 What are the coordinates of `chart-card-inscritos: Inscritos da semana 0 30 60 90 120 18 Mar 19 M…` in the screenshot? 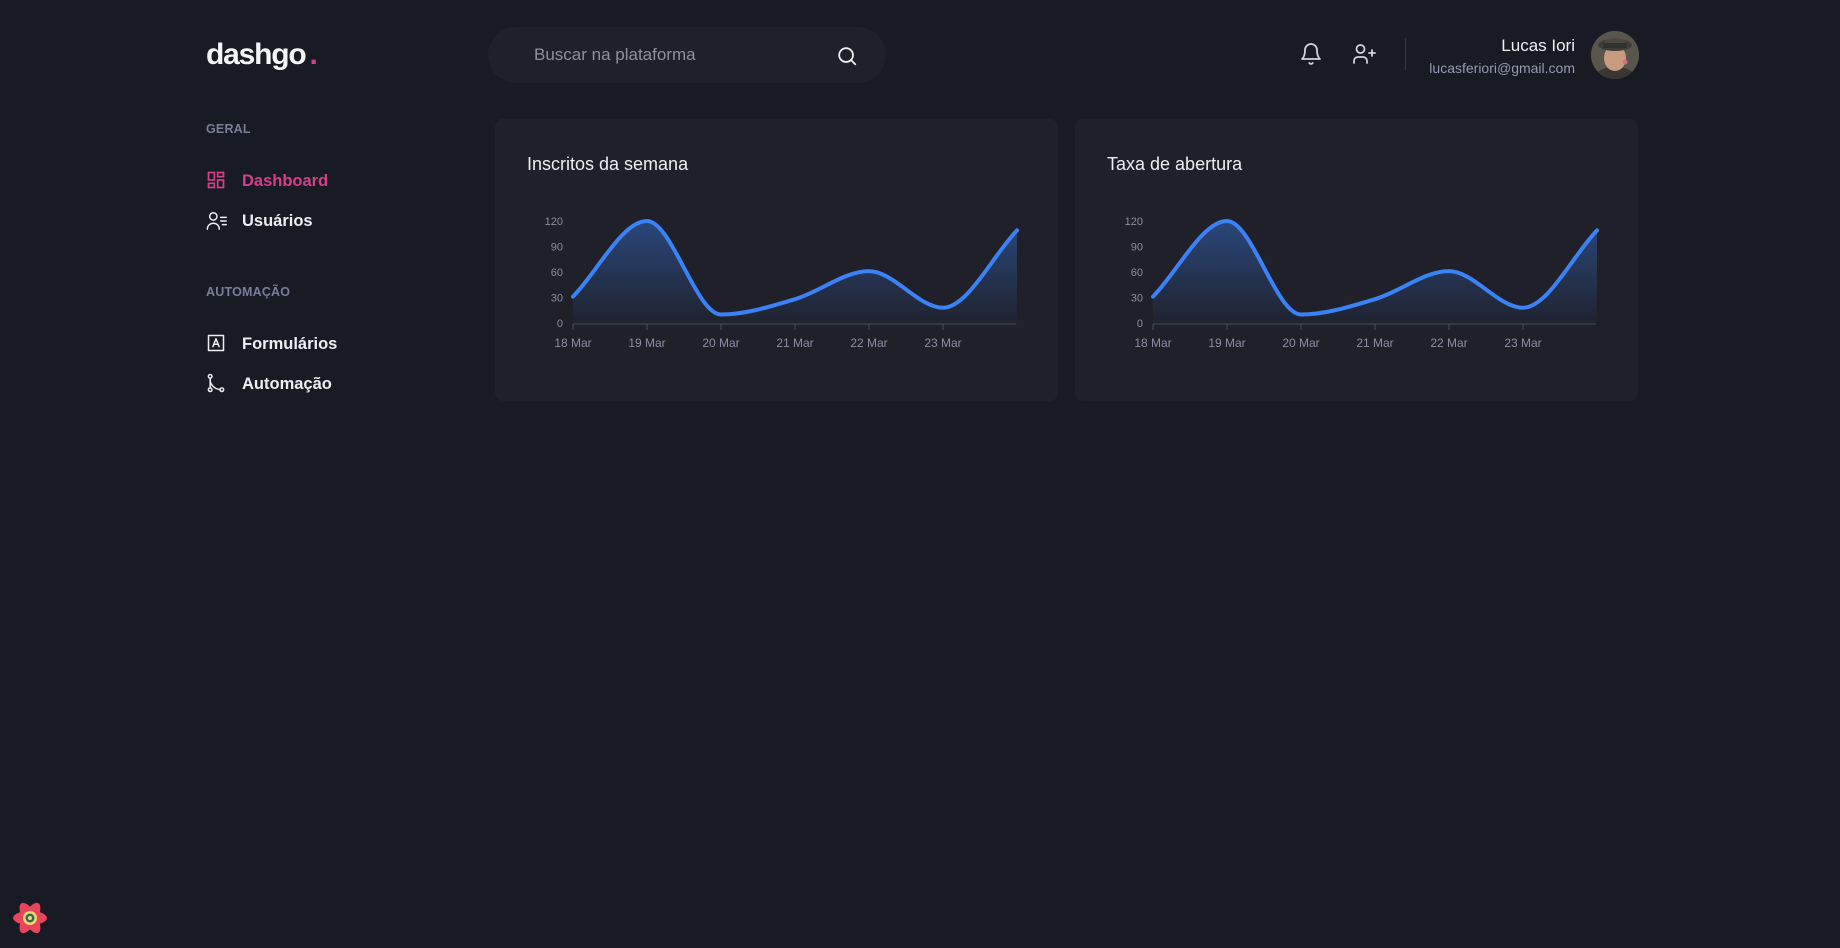 It's located at (776, 260).